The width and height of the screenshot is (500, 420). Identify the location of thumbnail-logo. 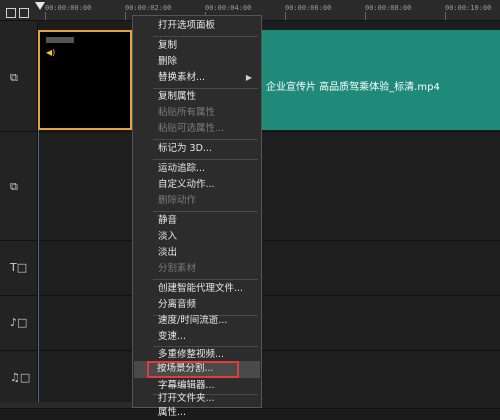
(60, 40).